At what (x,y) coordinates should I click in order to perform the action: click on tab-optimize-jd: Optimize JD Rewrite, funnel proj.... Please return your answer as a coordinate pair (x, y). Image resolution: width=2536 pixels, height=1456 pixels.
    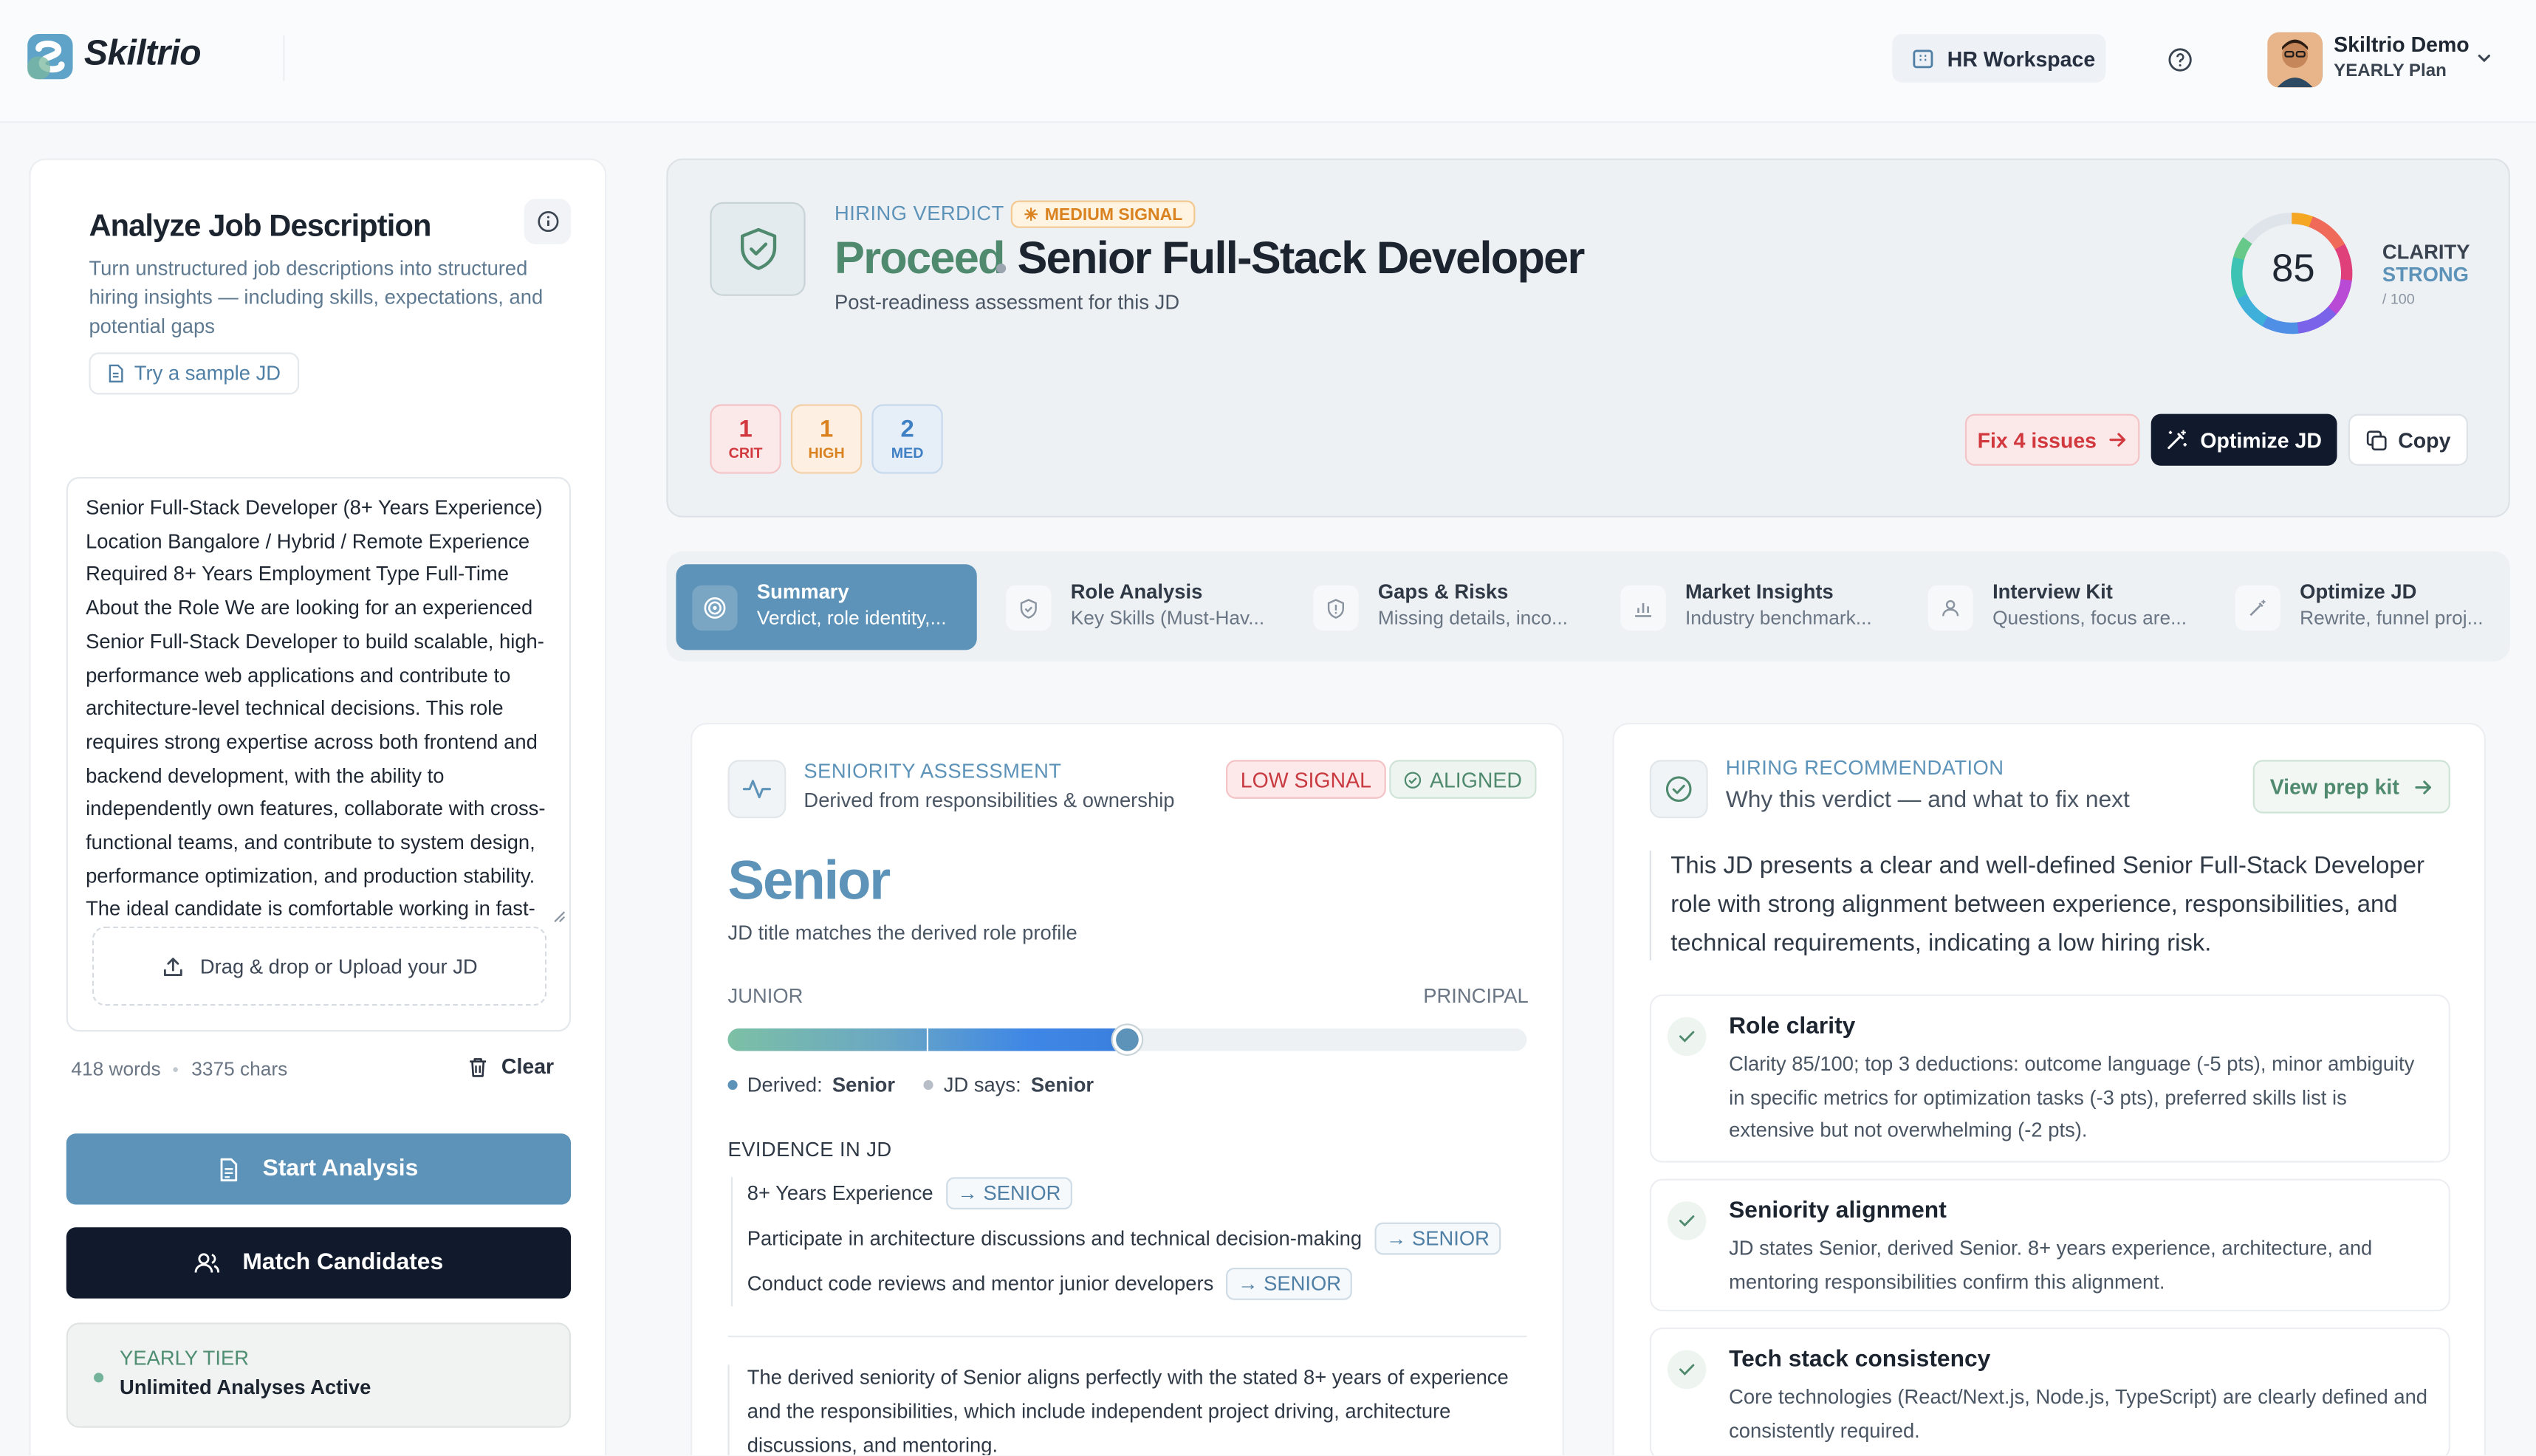
    Looking at the image, I should click on (2363, 607).